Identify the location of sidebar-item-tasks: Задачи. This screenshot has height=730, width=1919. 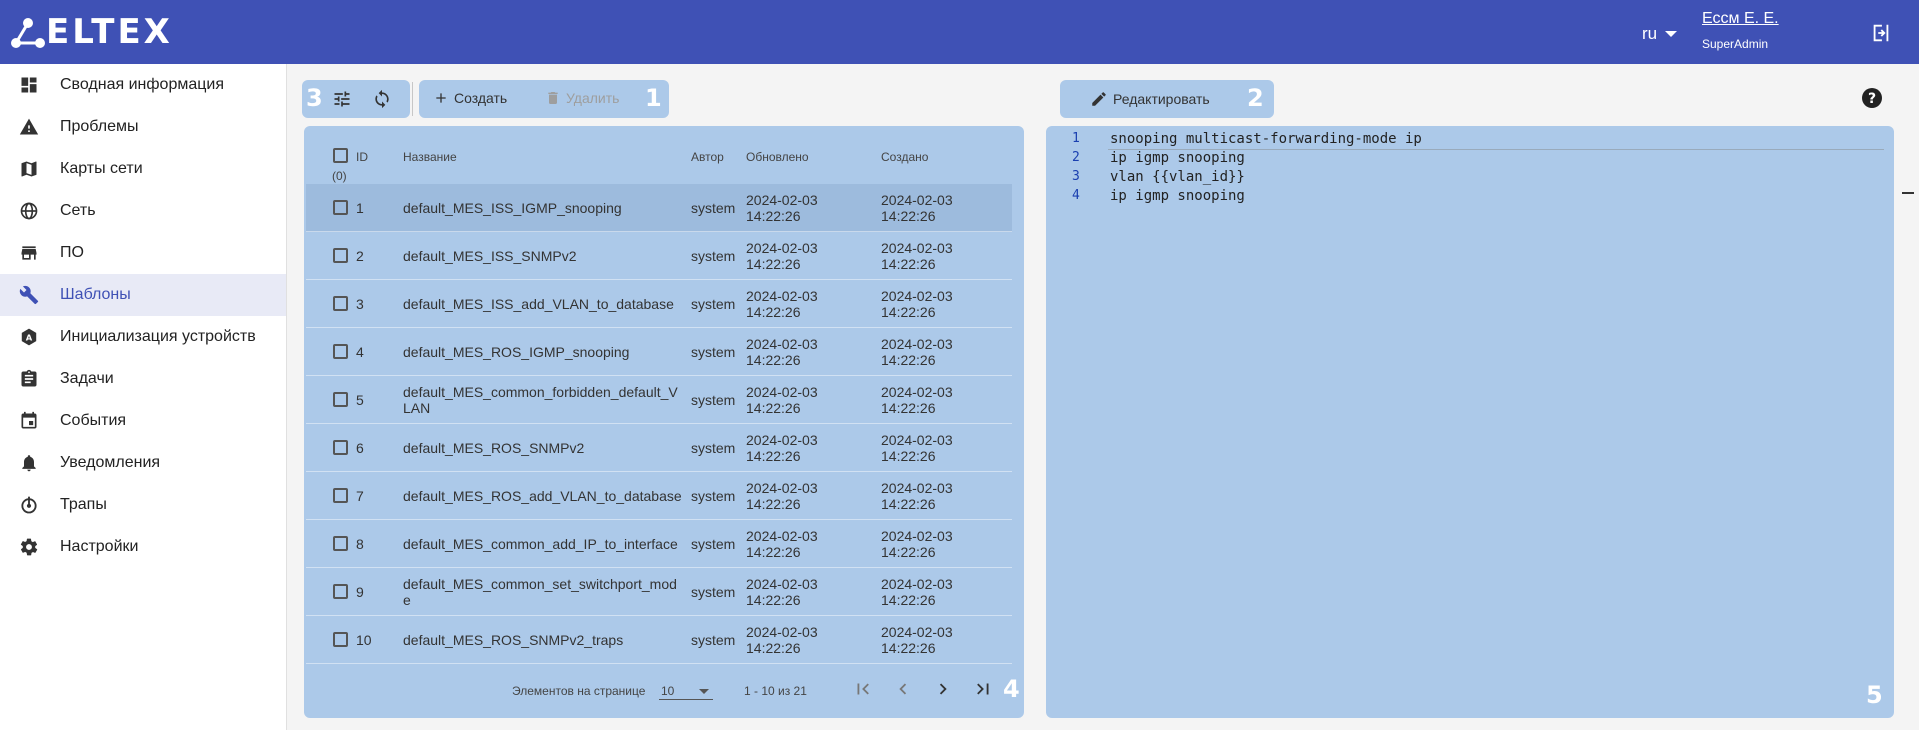
(143, 379).